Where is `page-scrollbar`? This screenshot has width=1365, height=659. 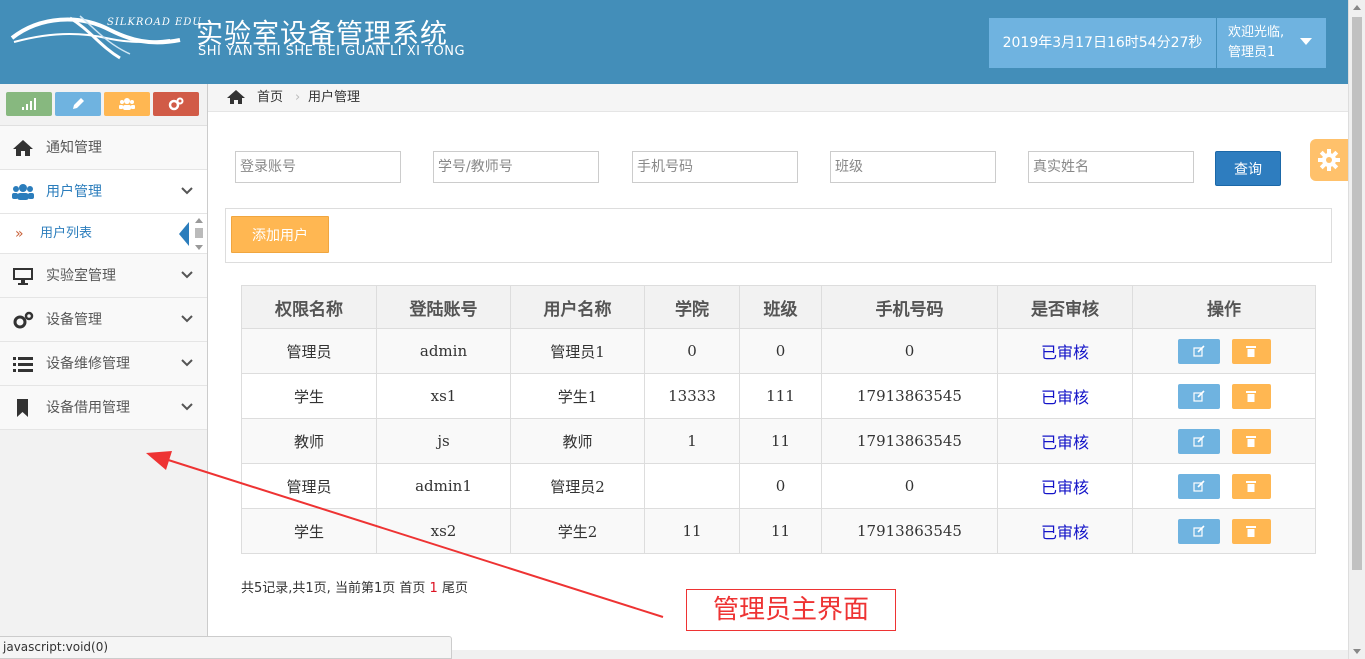
page-scrollbar is located at coordinates (1356, 329).